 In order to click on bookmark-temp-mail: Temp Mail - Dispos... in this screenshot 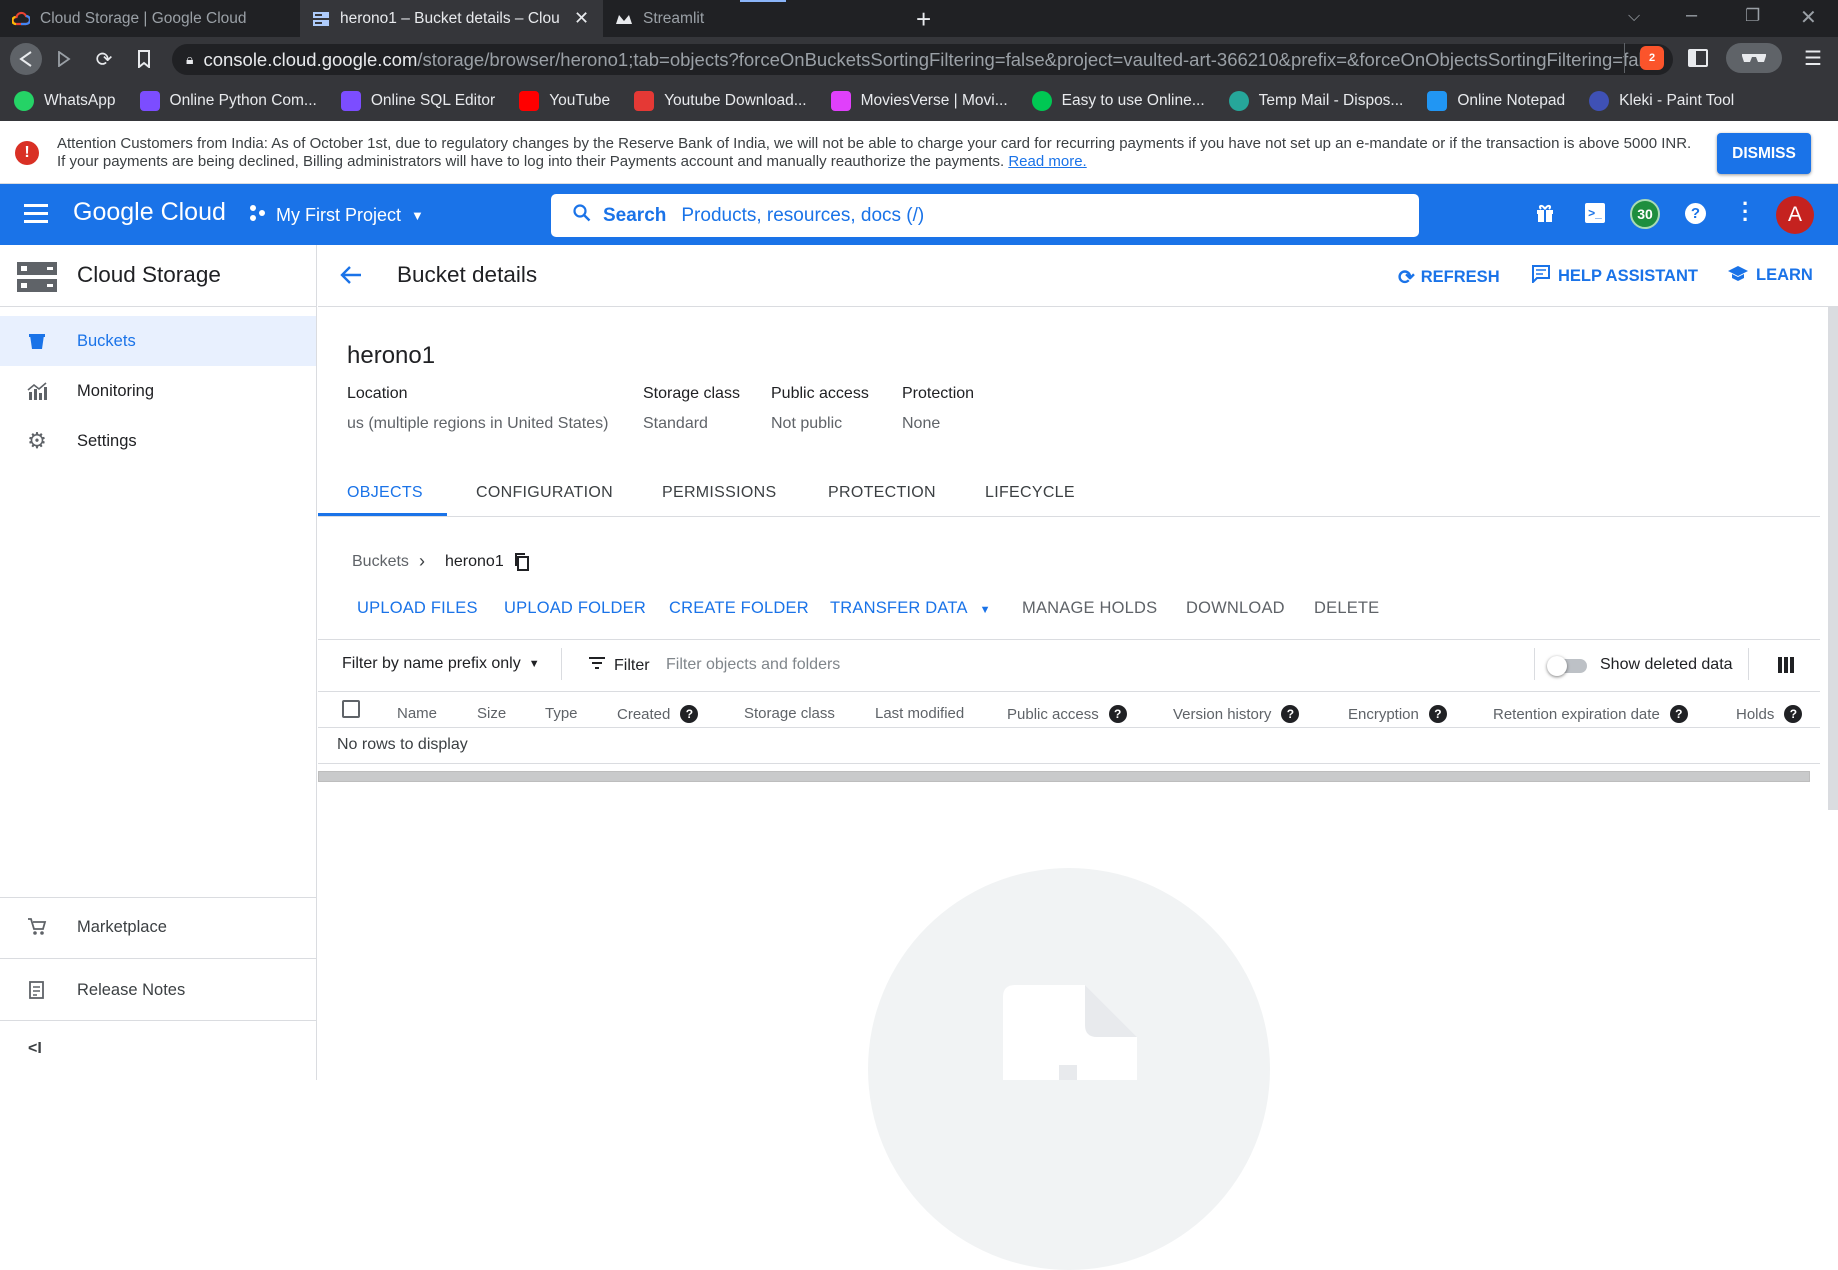, I will do `click(1315, 100)`.